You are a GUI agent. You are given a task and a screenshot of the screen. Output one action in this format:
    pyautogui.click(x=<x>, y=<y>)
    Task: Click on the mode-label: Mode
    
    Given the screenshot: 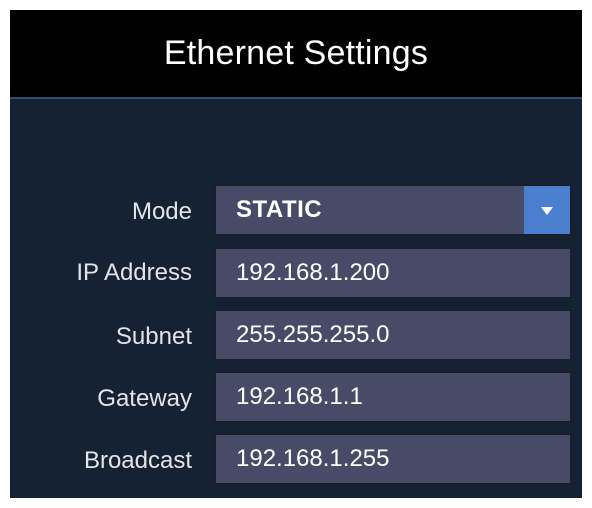 What is the action you would take?
    pyautogui.click(x=161, y=211)
    